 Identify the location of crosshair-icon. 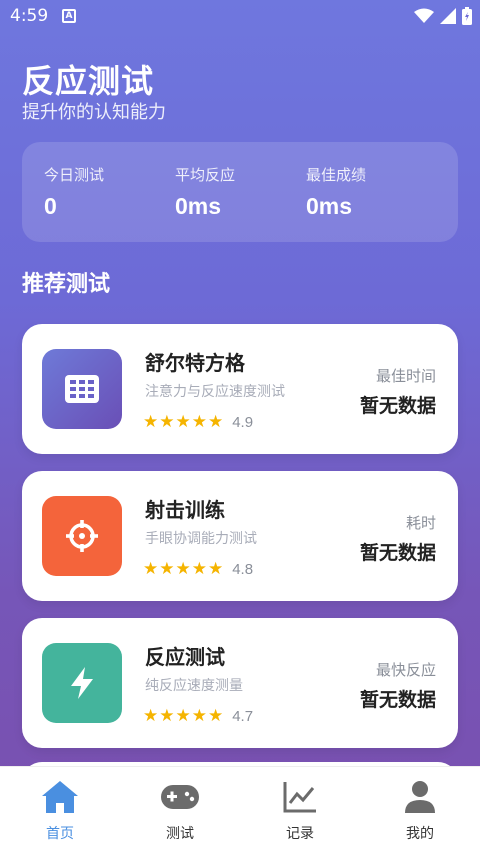
(82, 536).